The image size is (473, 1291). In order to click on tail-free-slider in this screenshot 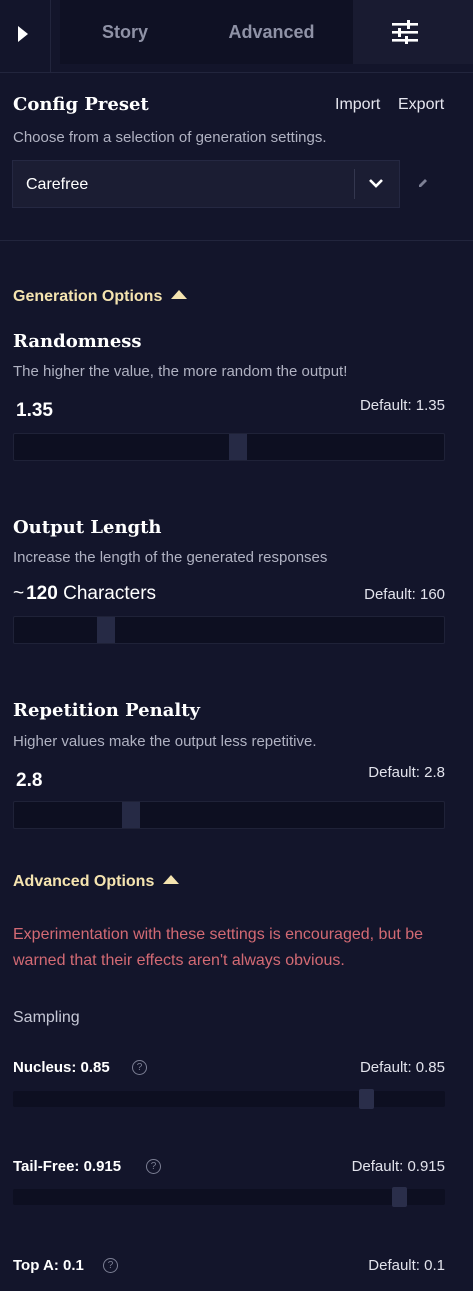, I will do `click(229, 1197)`.